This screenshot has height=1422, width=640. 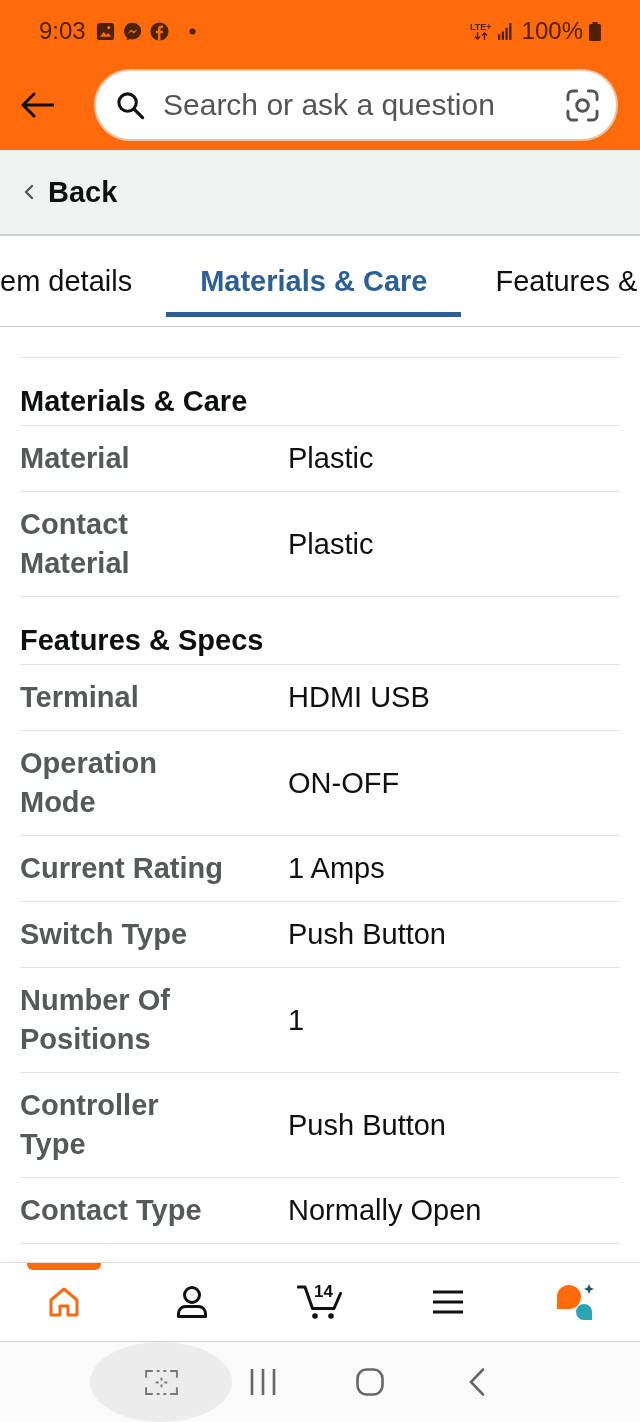 What do you see at coordinates (132, 31) in the screenshot?
I see `speech-bubble-icon` at bounding box center [132, 31].